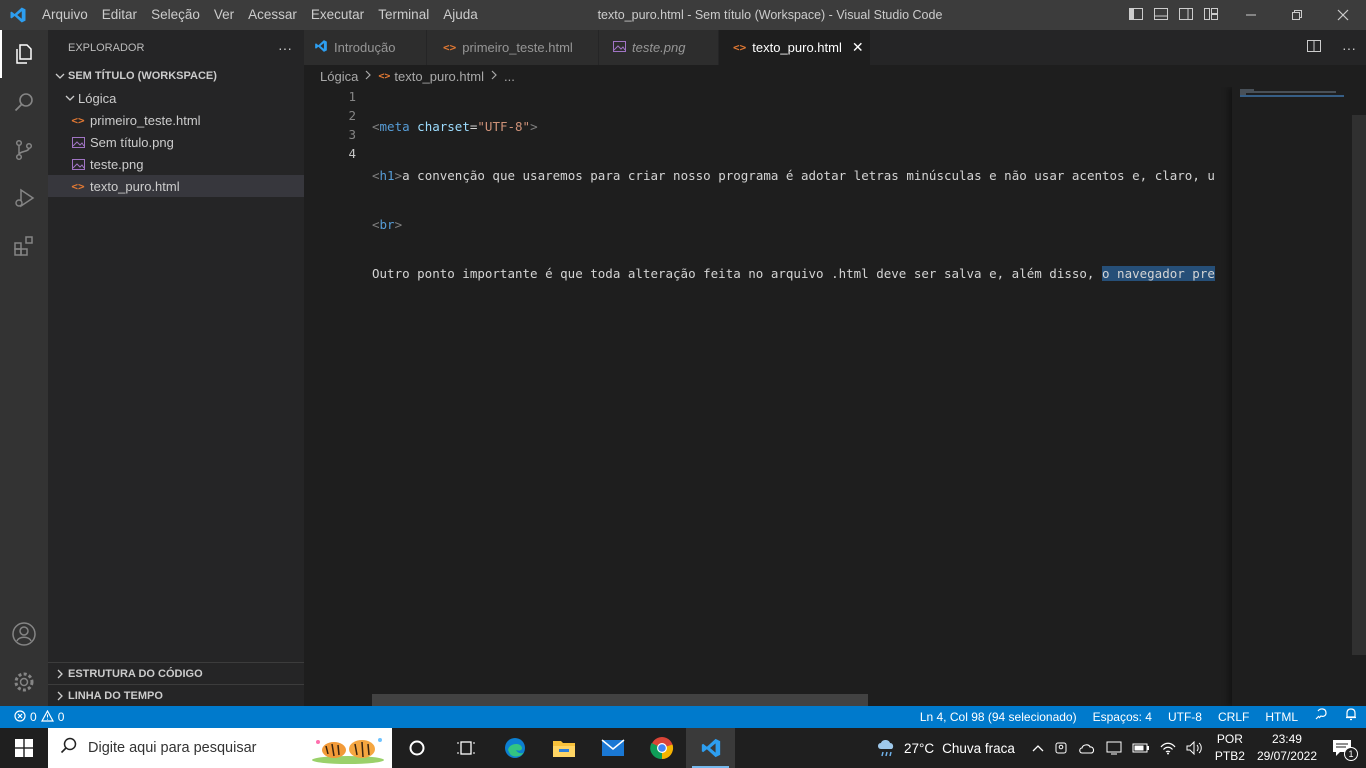 The image size is (1366, 768). What do you see at coordinates (135, 673) in the screenshot?
I see `outline-title: ESTRUTURA DO CÓDIGO` at bounding box center [135, 673].